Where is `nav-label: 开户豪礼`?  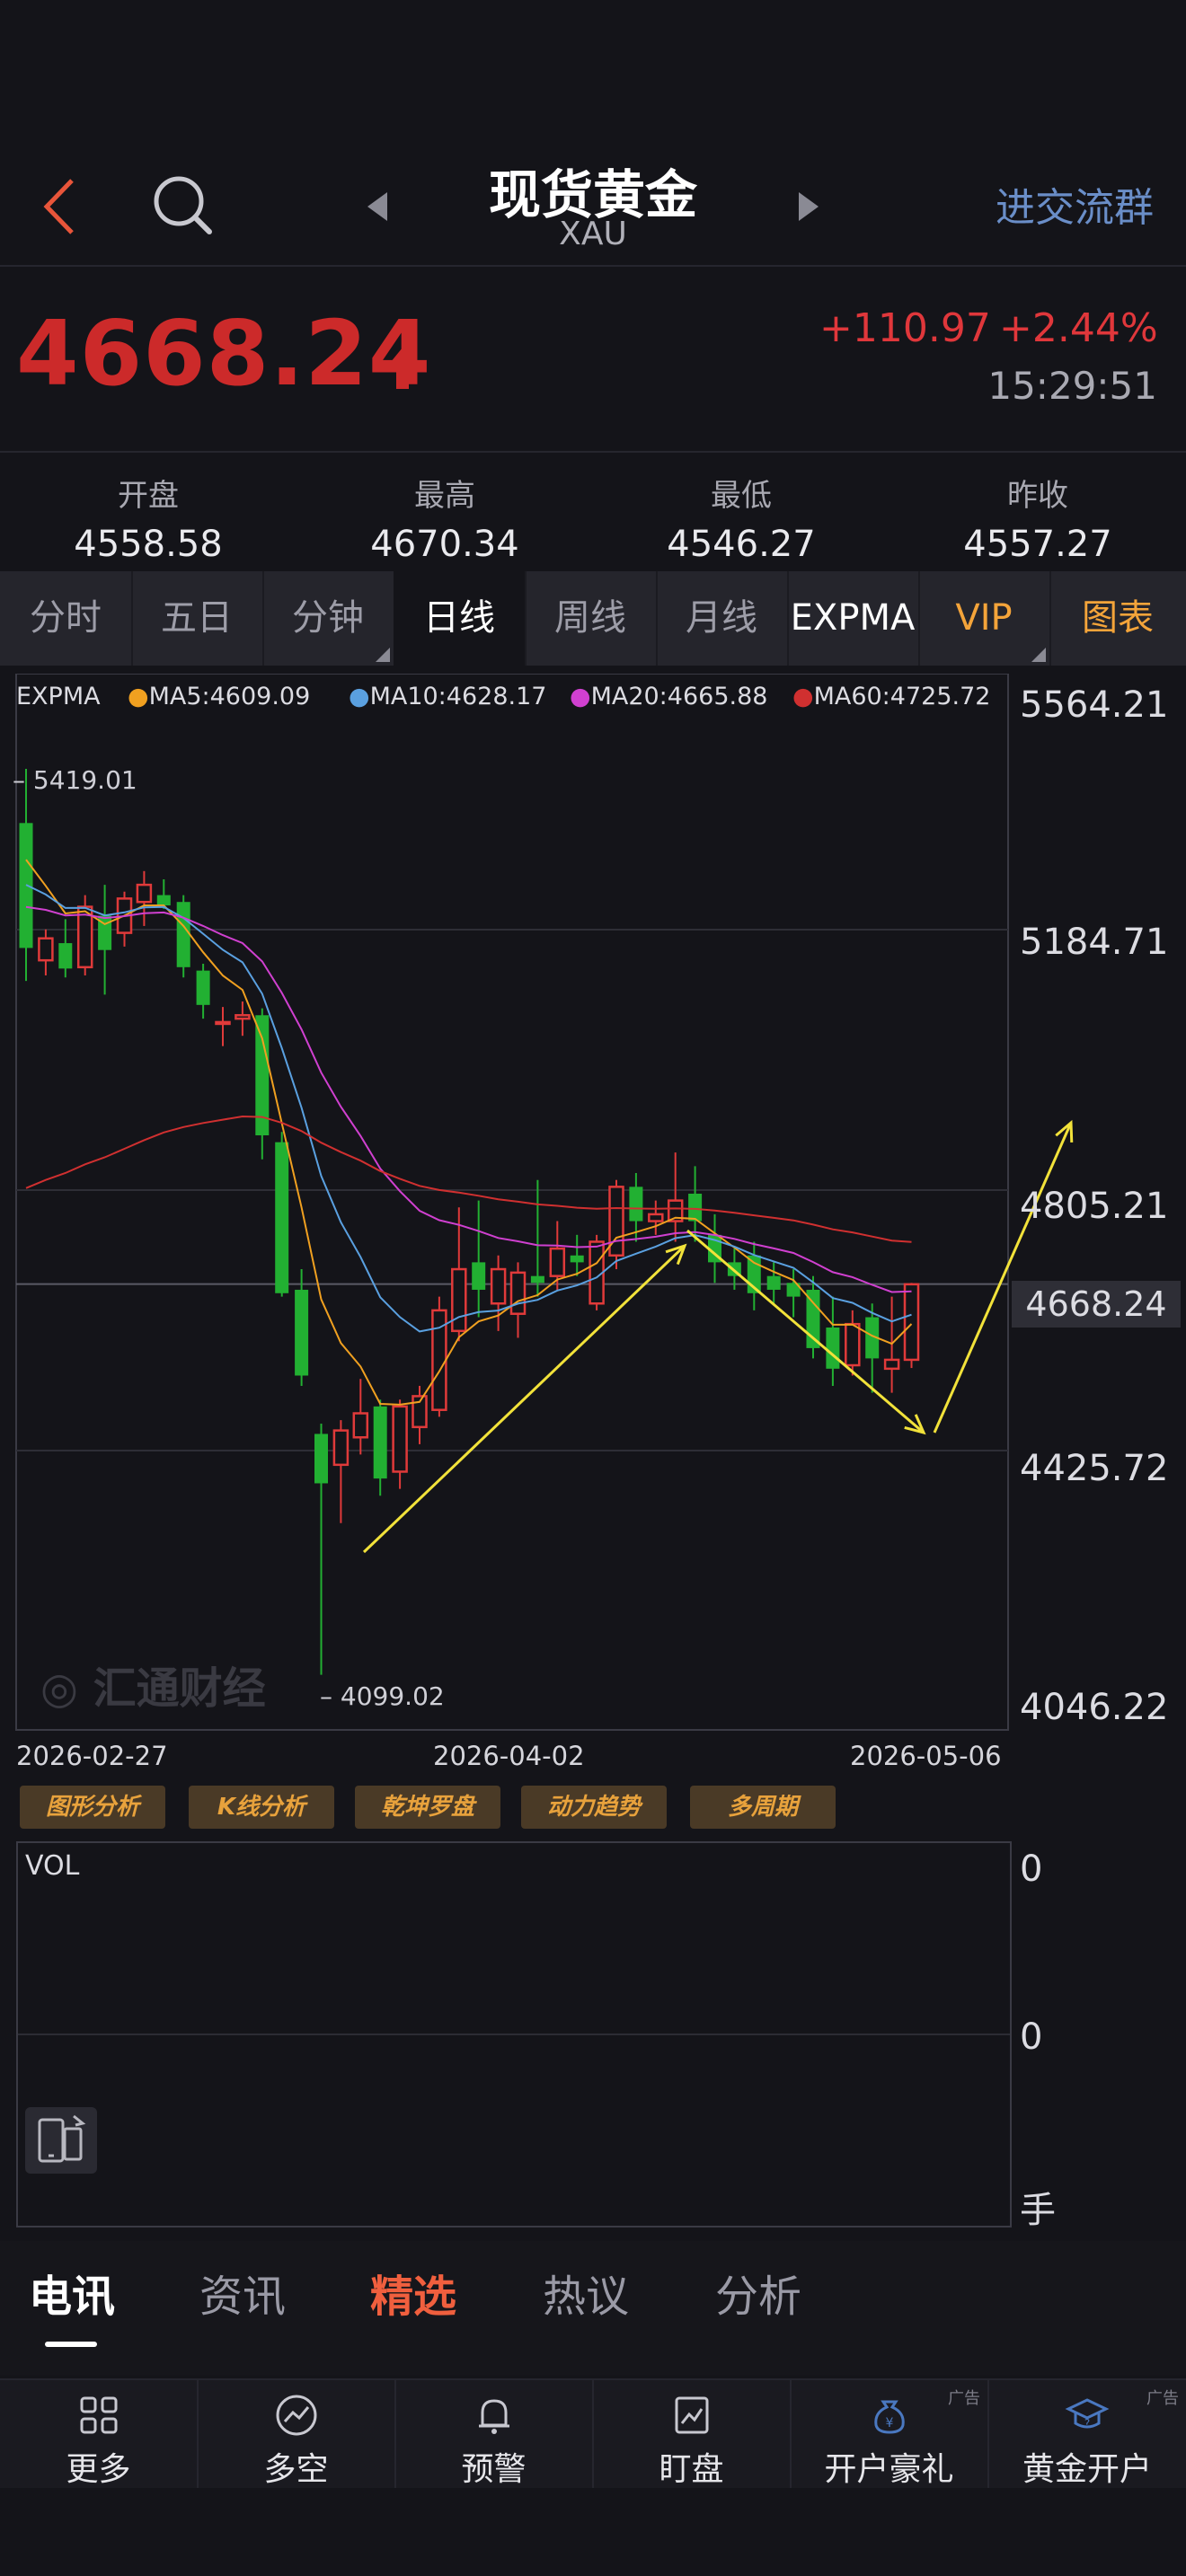
nav-label: 开户豪礼 is located at coordinates (889, 2469).